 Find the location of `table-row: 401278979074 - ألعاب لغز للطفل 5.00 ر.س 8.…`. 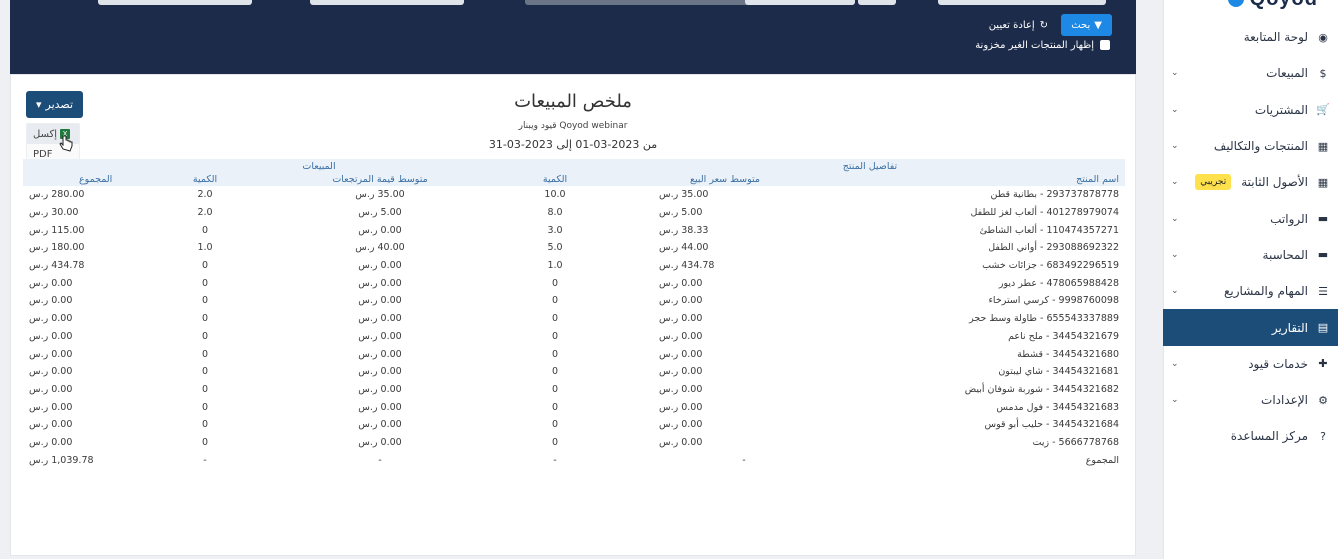

table-row: 401278979074 - ألعاب لغز للطفل 5.00 ر.س 8.… is located at coordinates (574, 213).